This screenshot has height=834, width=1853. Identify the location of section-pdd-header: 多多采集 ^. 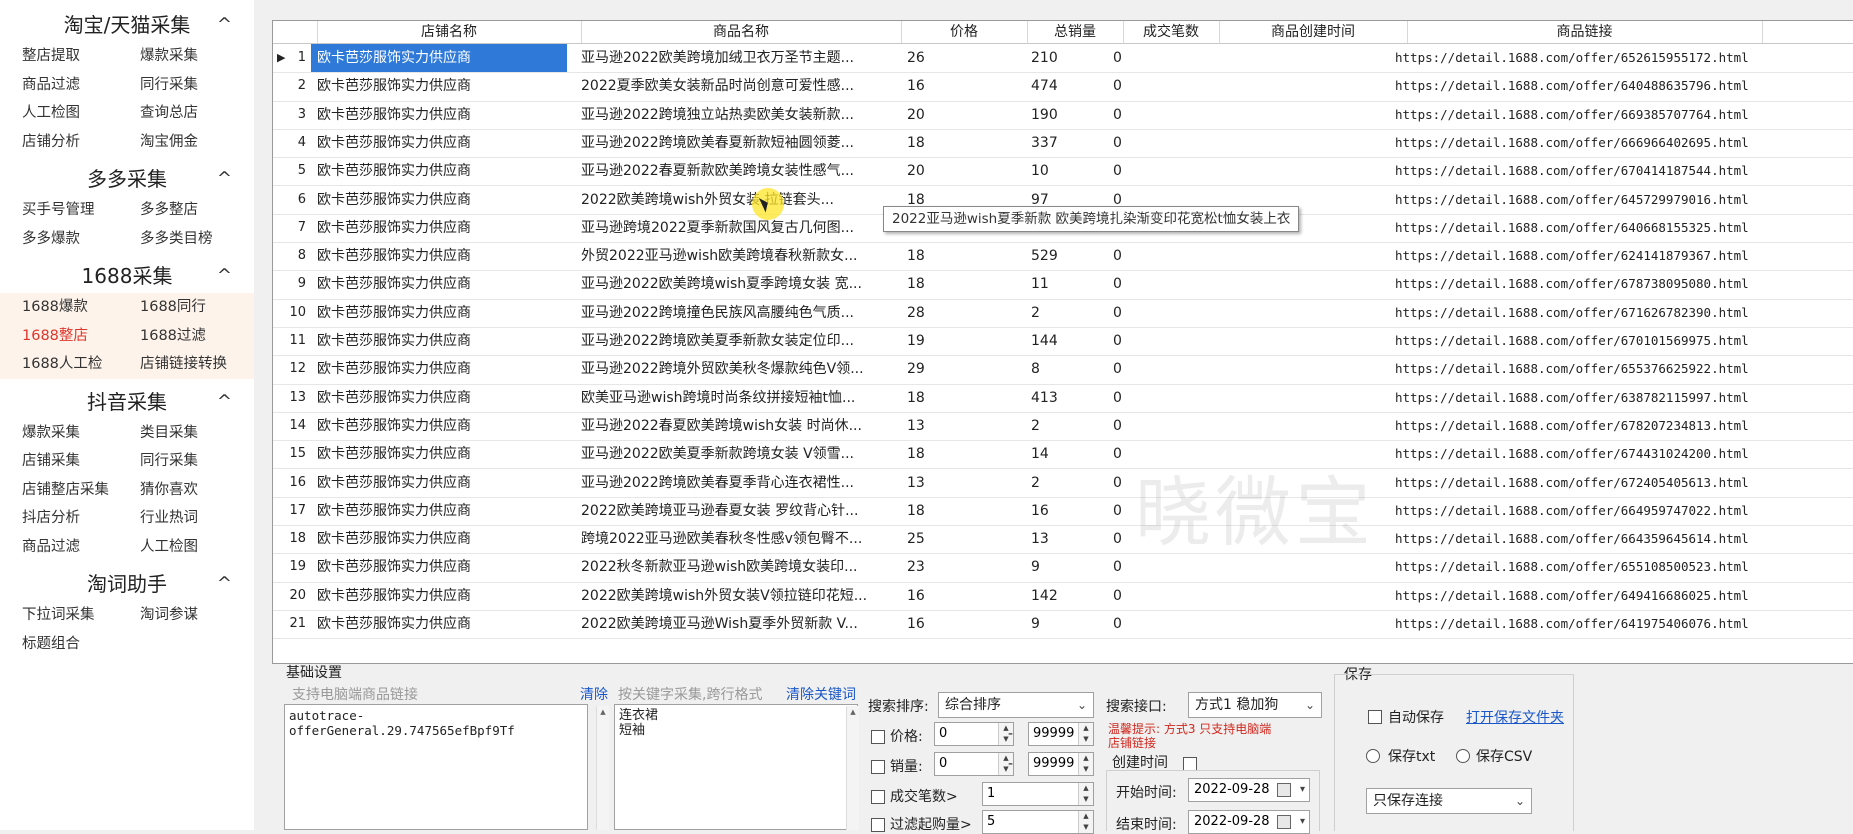
(127, 179).